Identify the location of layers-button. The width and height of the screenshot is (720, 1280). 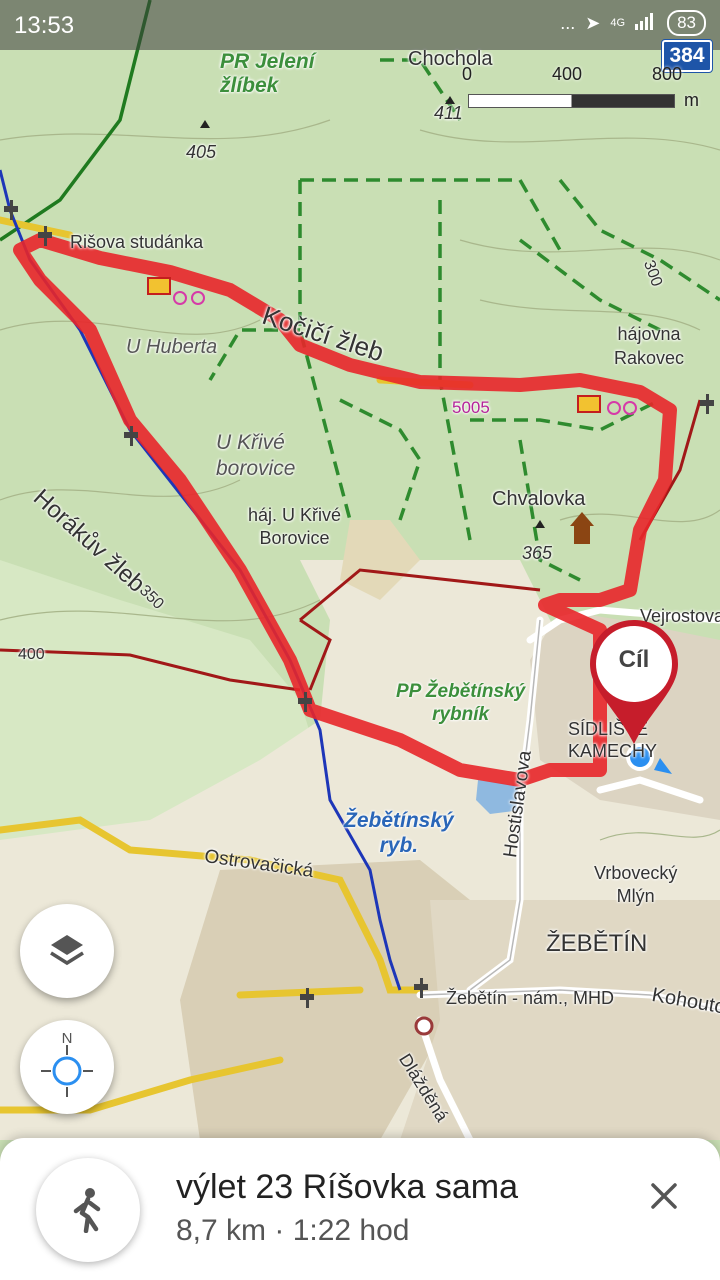
(67, 951).